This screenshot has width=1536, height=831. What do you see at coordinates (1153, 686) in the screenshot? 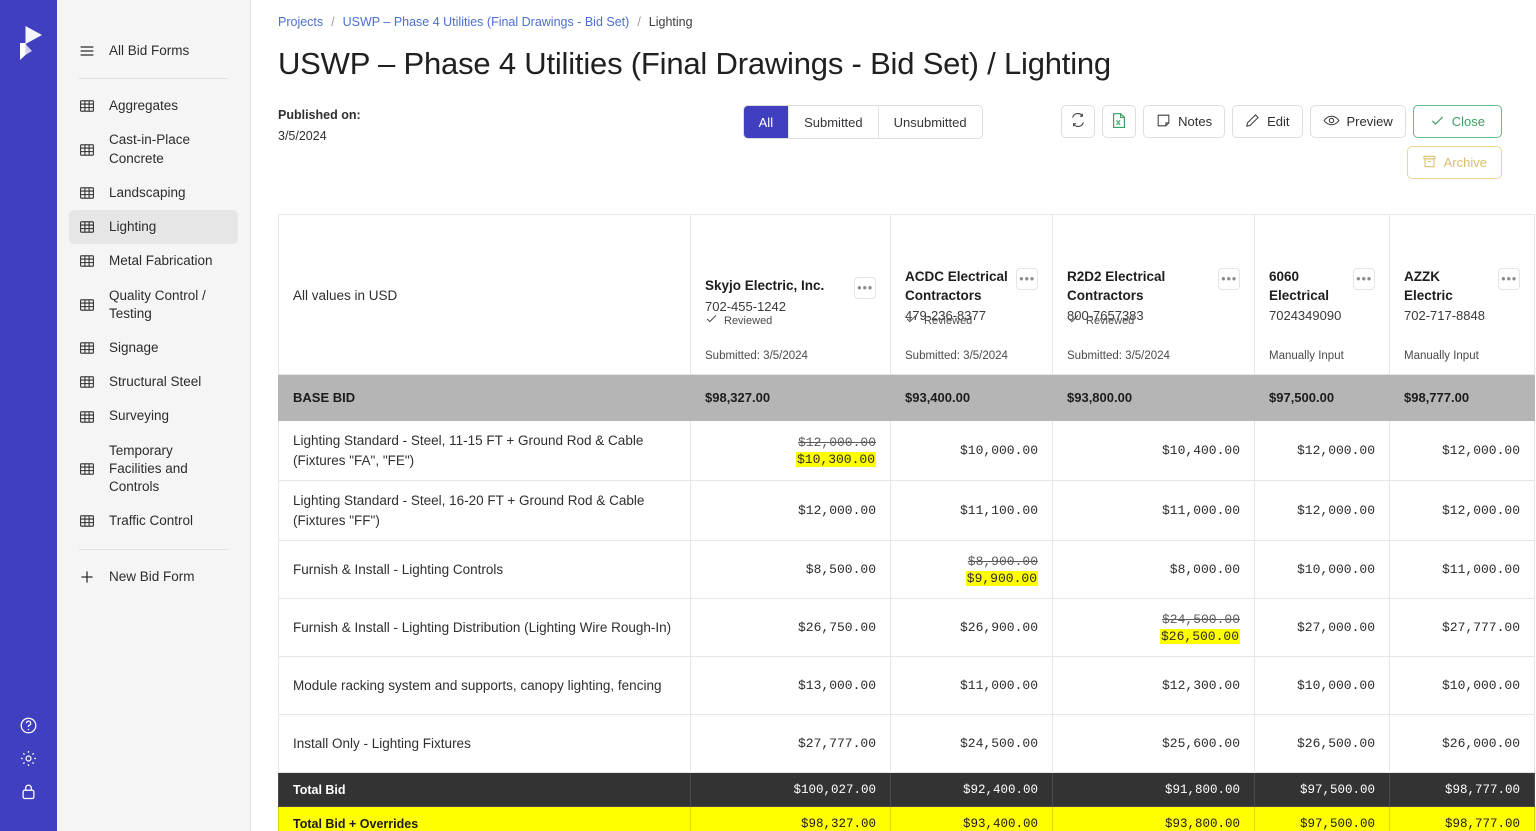
I see `bid-cell: $12,300.00` at bounding box center [1153, 686].